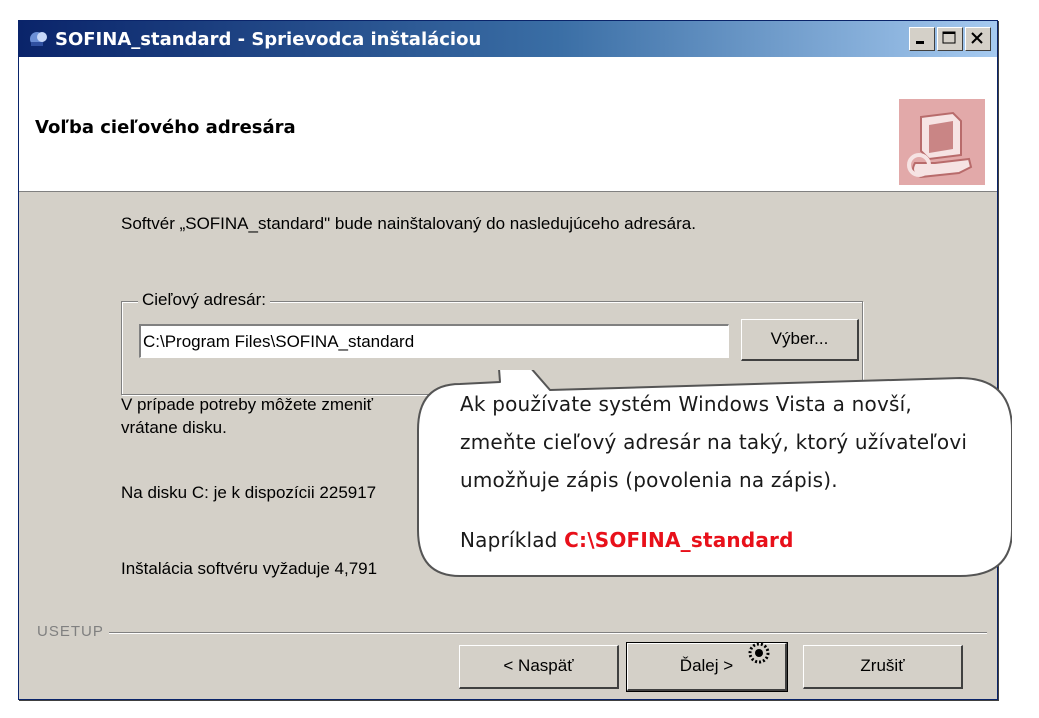 The width and height of the screenshot is (1039, 718). Describe the element at coordinates (539, 667) in the screenshot. I see `back-button: < Naspäť` at that location.